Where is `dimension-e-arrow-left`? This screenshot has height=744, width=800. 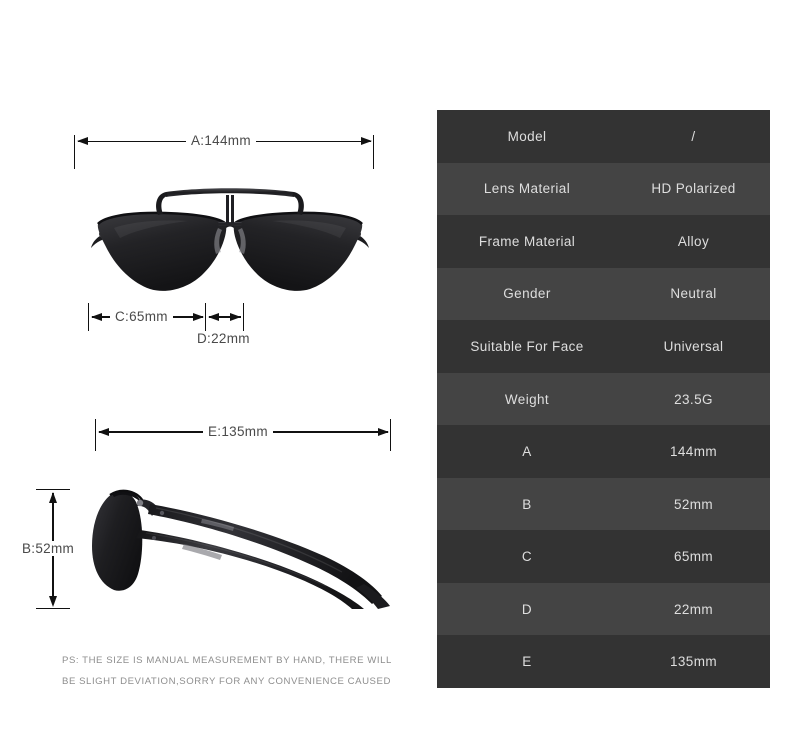
dimension-e-arrow-left is located at coordinates (103, 431).